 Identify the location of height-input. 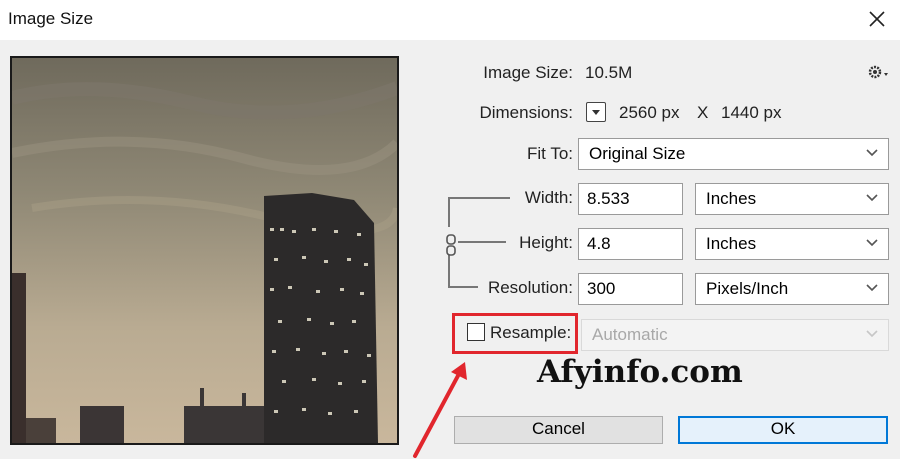
(630, 244).